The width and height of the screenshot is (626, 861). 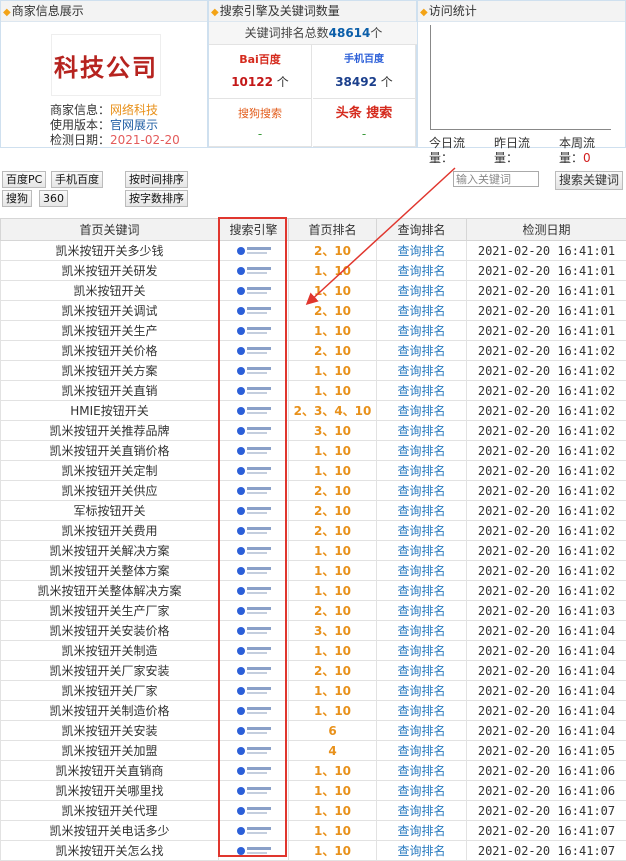 What do you see at coordinates (313, 811) in the screenshot?
I see `table-row: 凯米按钮开关代理1、10查询排名2021-02-20 16:41:07` at bounding box center [313, 811].